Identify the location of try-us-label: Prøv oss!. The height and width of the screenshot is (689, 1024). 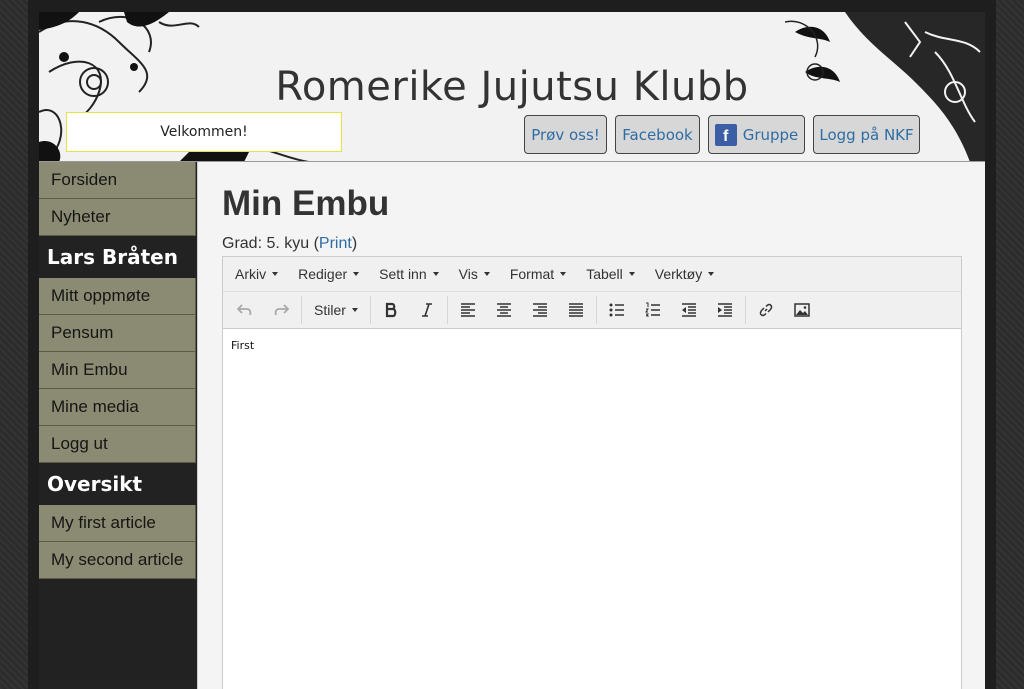
(565, 134).